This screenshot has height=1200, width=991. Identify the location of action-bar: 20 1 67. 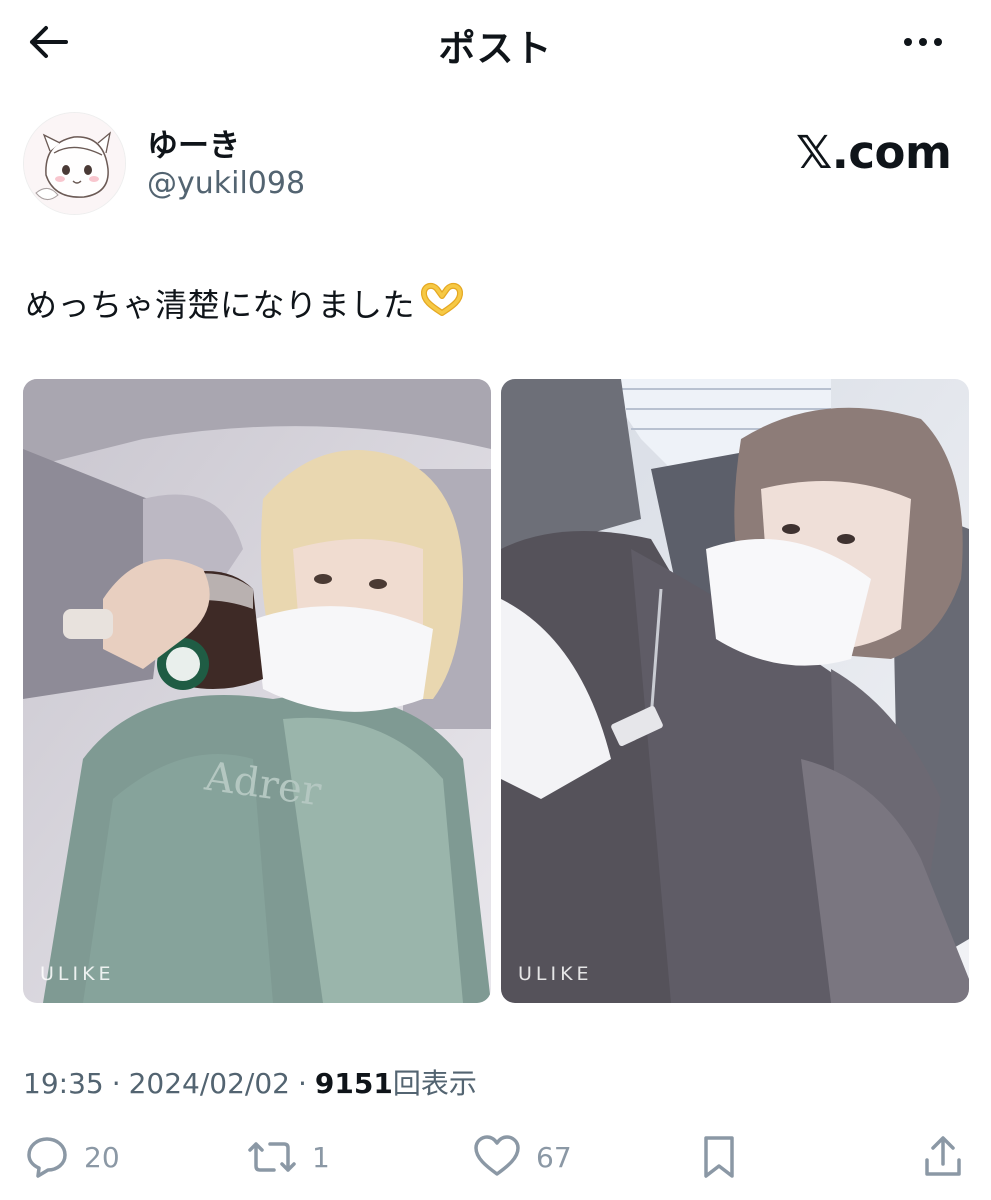
(495, 1163).